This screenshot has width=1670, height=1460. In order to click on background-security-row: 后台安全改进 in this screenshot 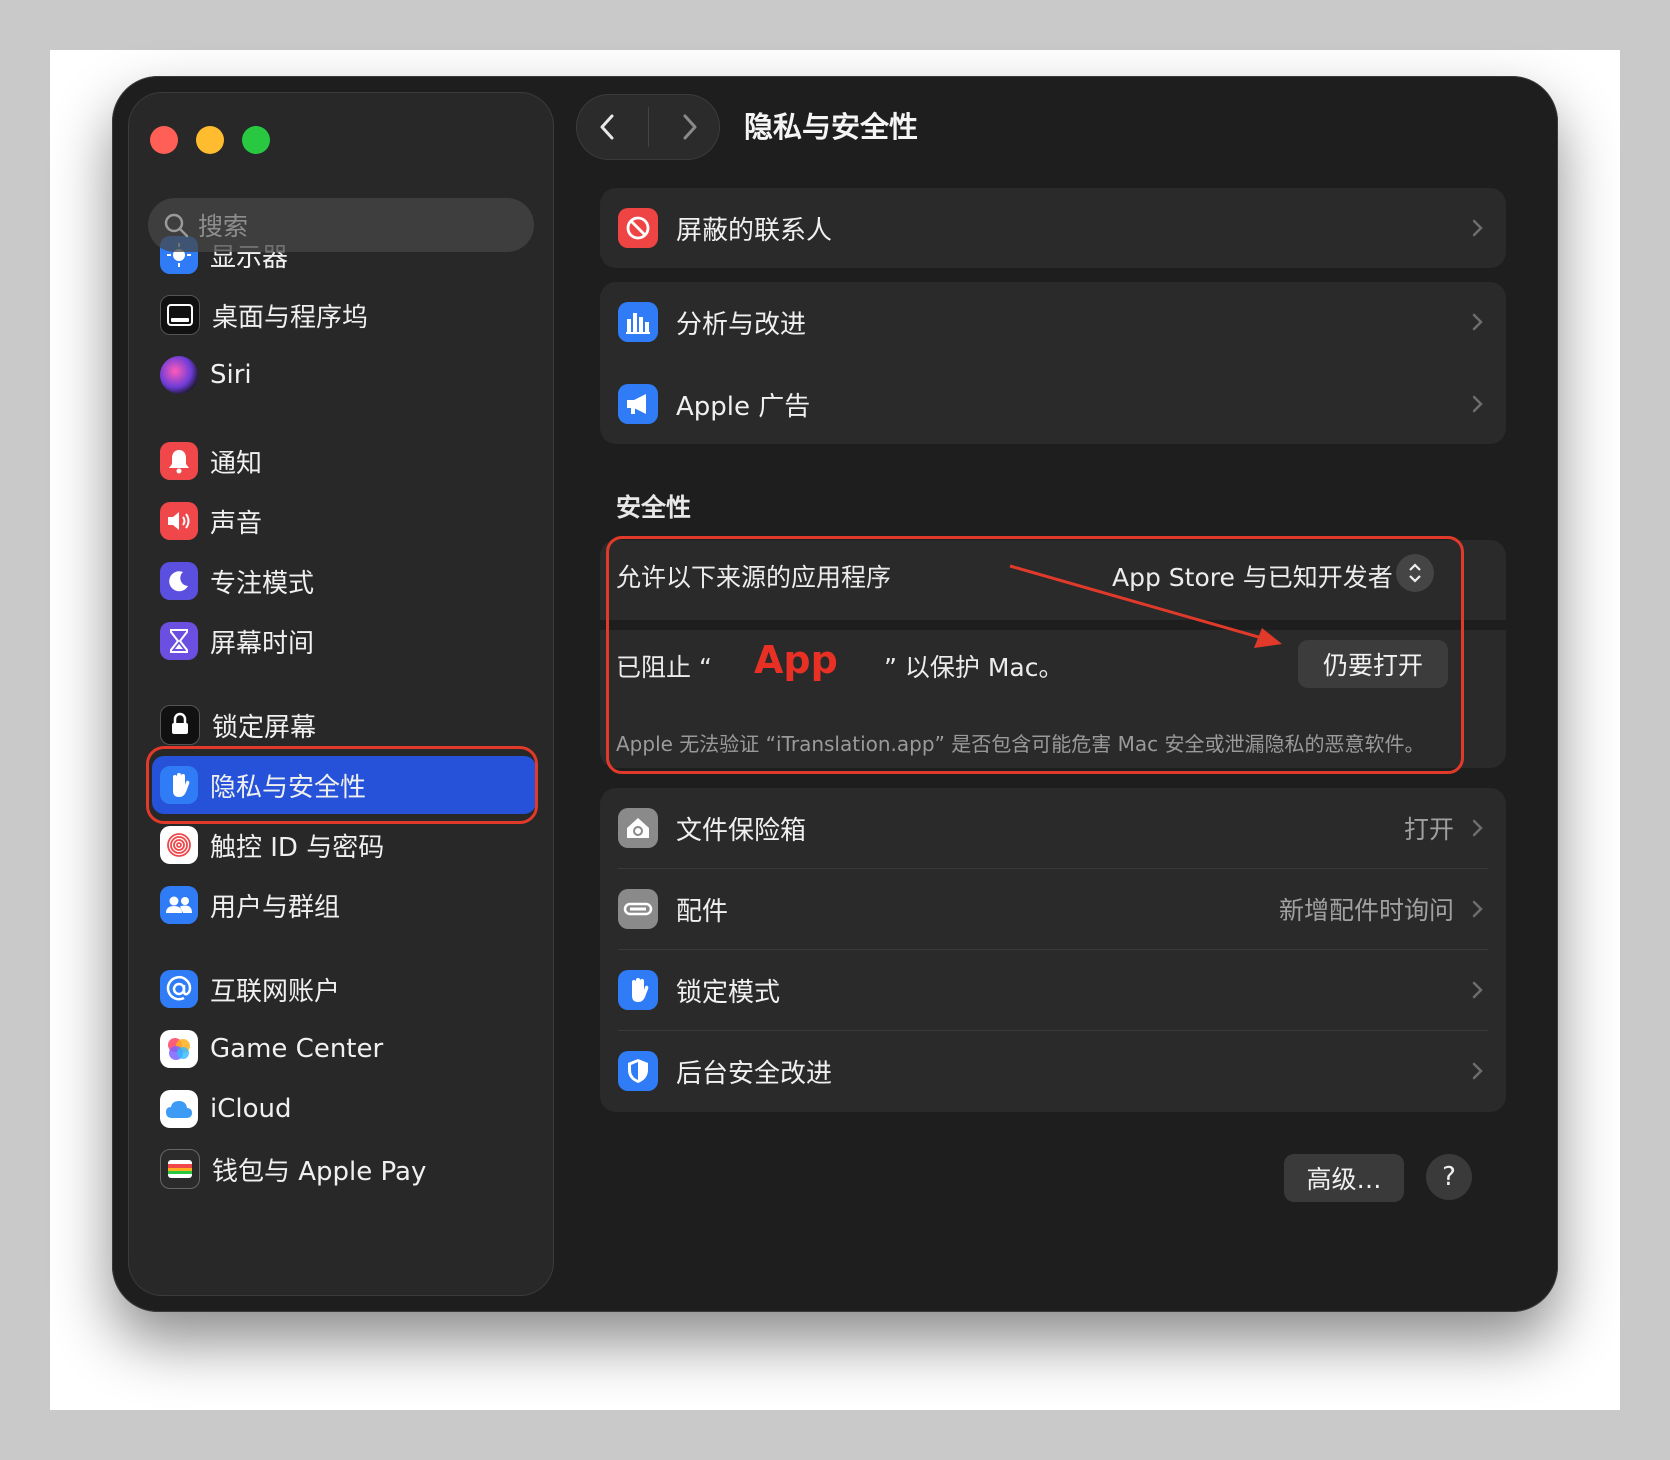, I will do `click(1053, 1071)`.